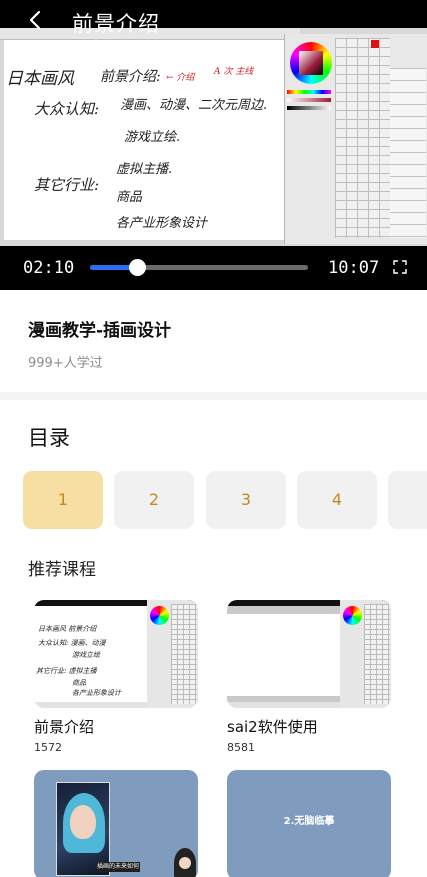 Image resolution: width=427 pixels, height=877 pixels. Describe the element at coordinates (213, 19) in the screenshot. I see `player-topbar: 前景介绍` at that location.